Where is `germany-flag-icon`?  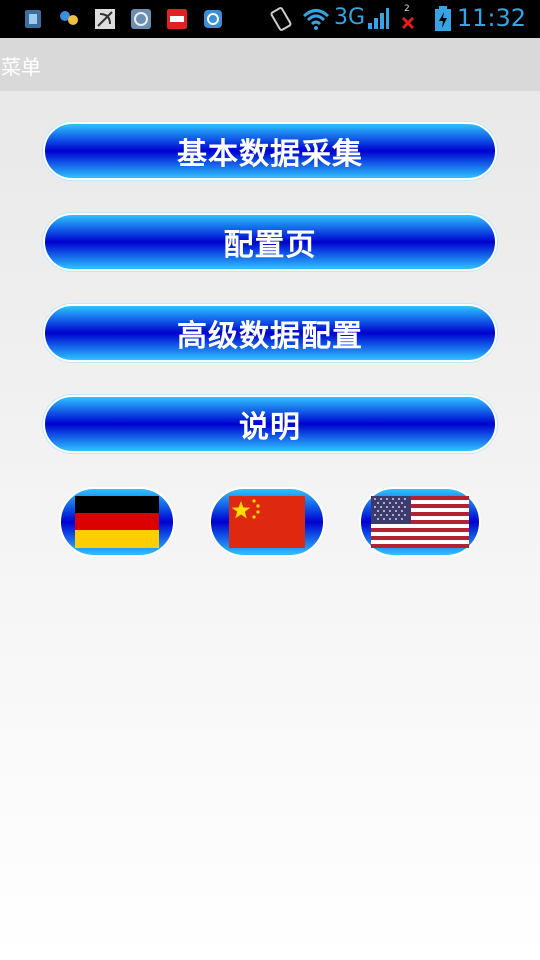 germany-flag-icon is located at coordinates (117, 522).